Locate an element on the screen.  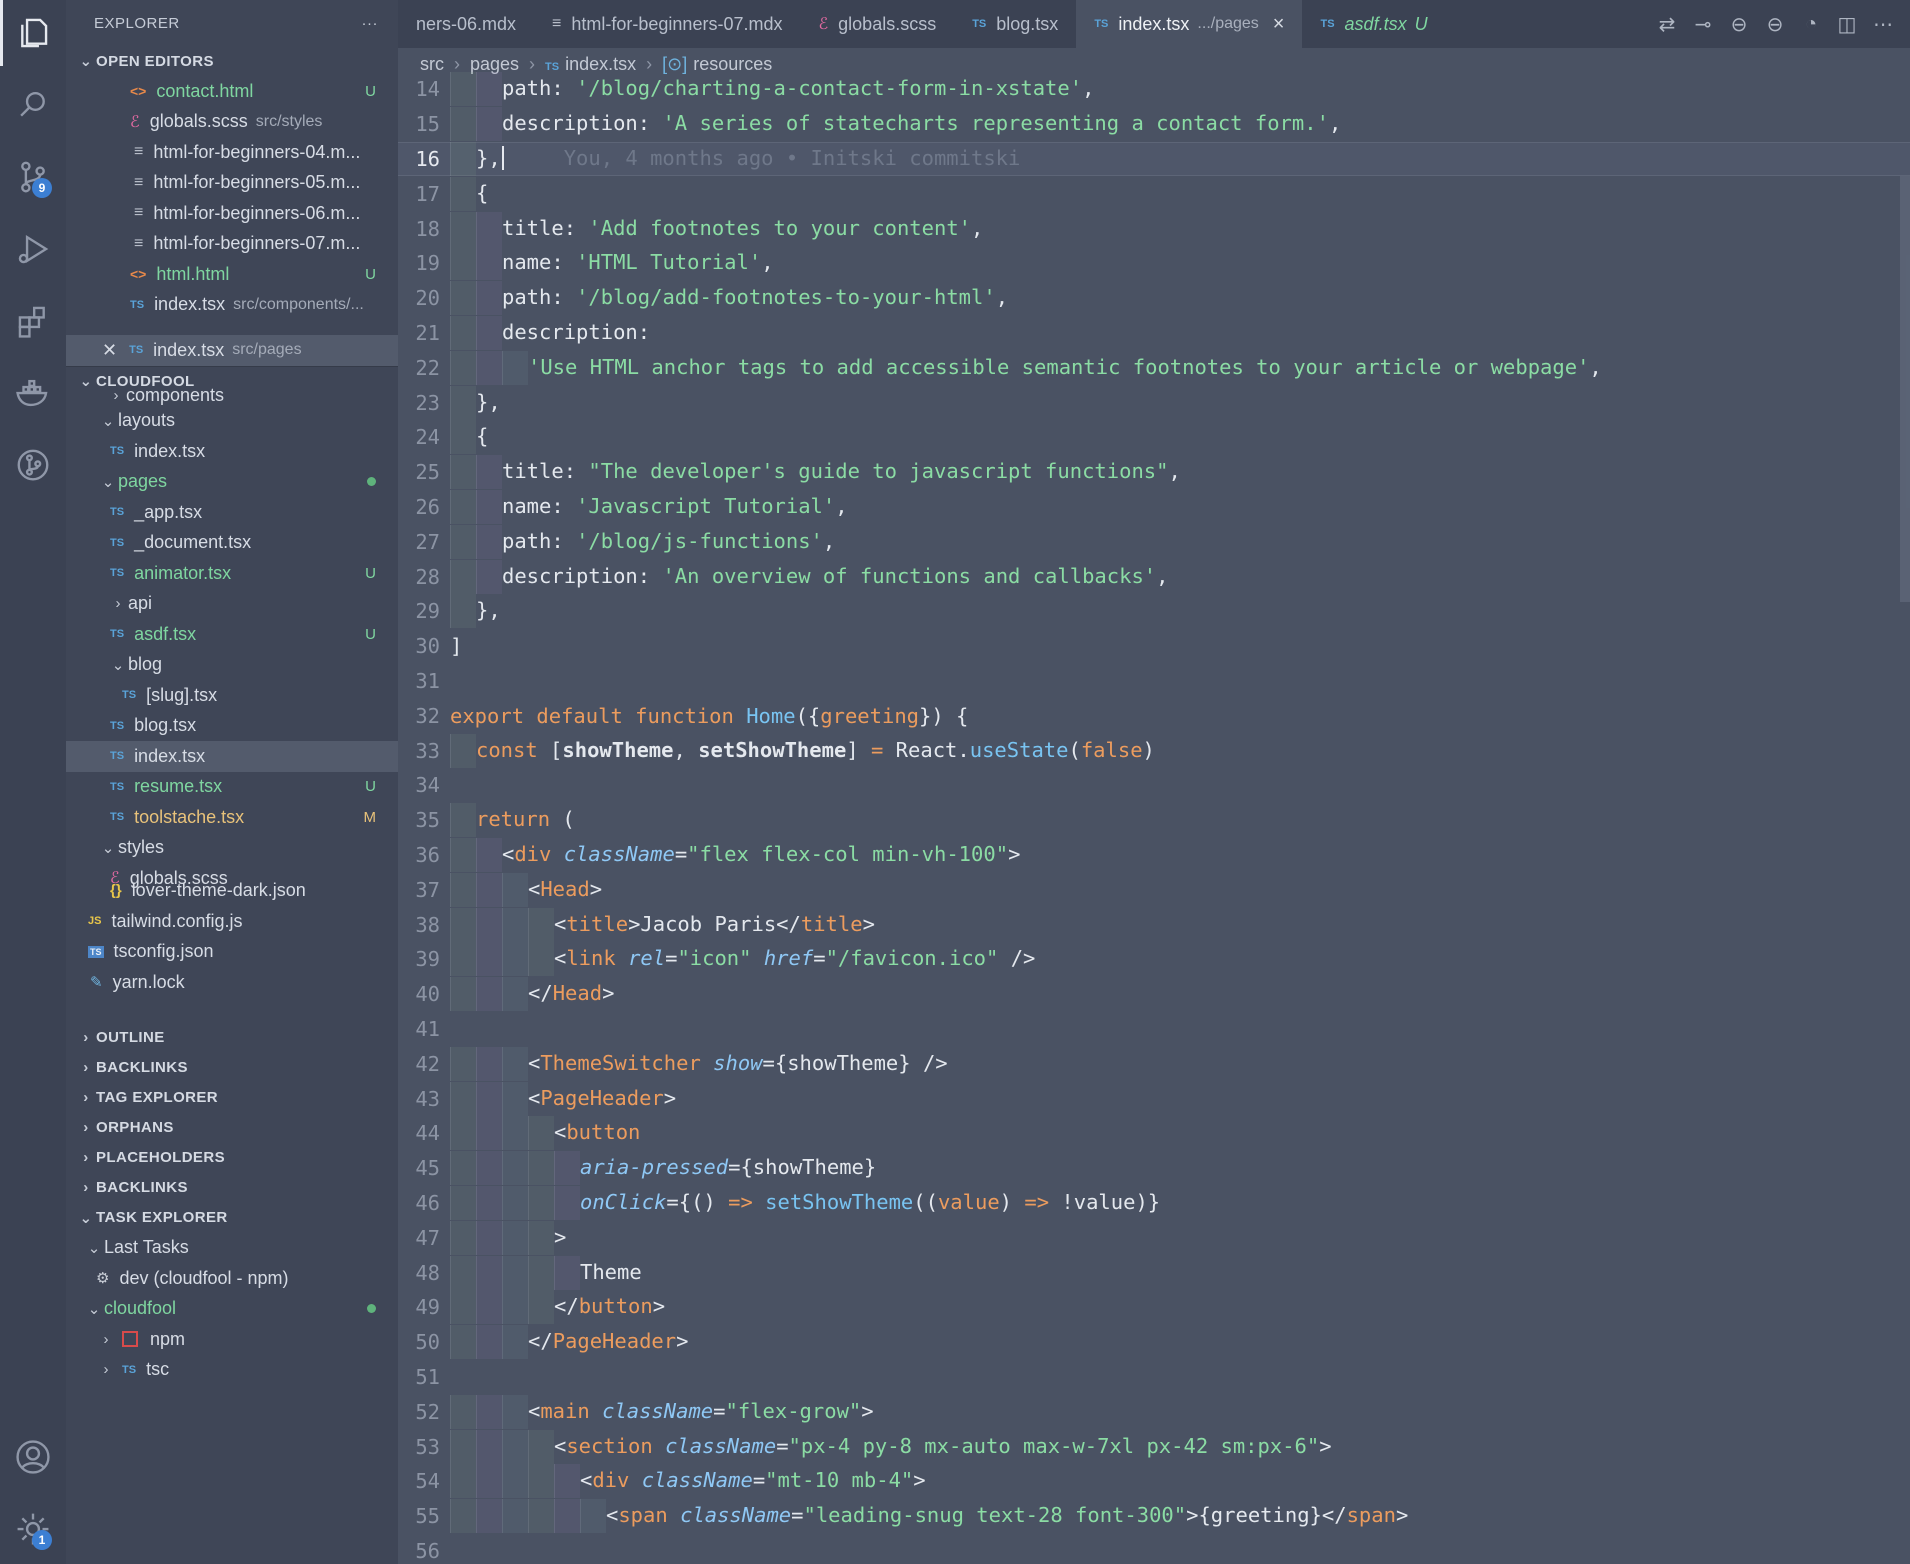
git-commit-icon: ⊸ is located at coordinates (1703, 24).